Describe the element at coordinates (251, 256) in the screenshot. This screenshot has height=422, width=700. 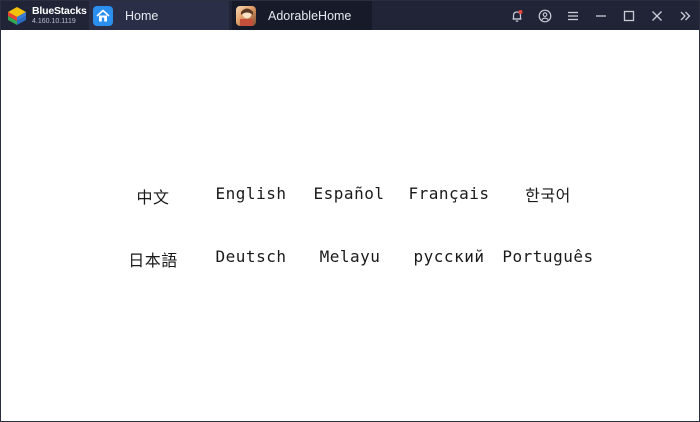
I see `language-option-german: Deutsch` at that location.